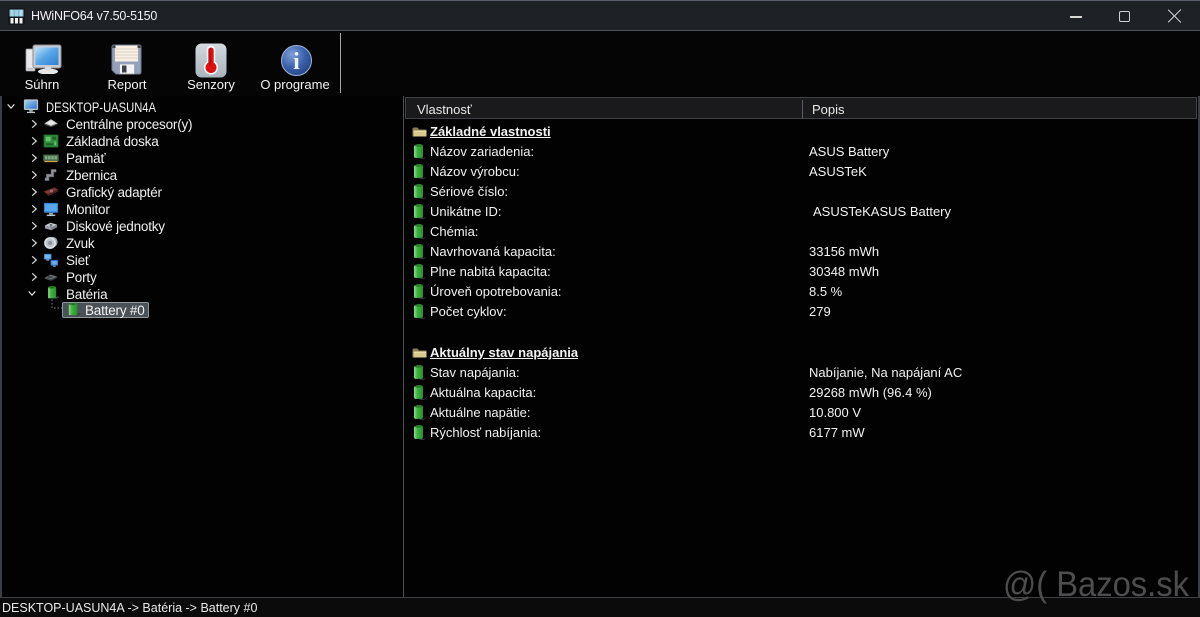 This screenshot has width=1200, height=617. Describe the element at coordinates (296, 62) in the screenshot. I see `svg-text: i` at that location.